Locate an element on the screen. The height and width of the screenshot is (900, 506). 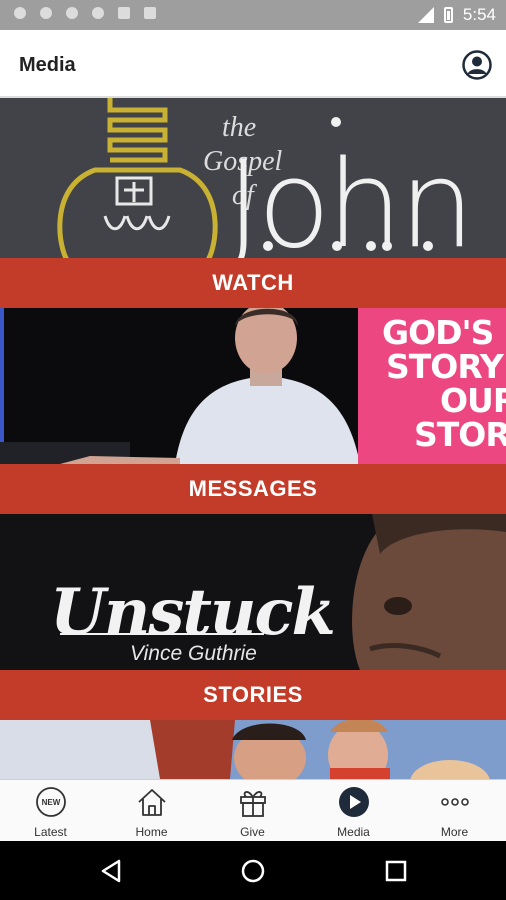
nav-label: Latest is located at coordinates (50, 832).